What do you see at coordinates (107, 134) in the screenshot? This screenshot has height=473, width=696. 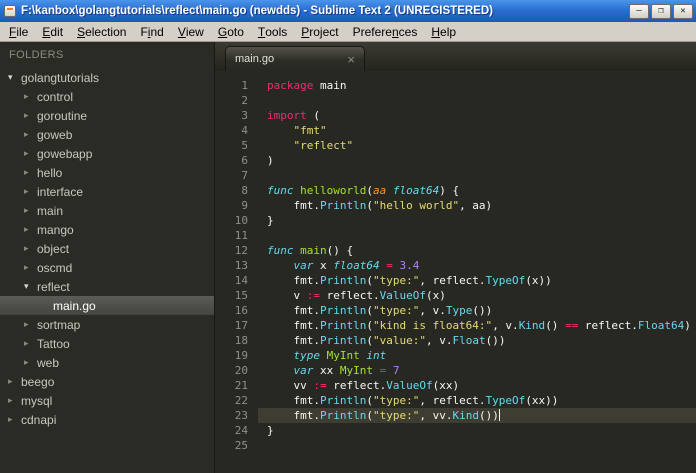 I see `tree-item-goweb: ▸ goweb` at bounding box center [107, 134].